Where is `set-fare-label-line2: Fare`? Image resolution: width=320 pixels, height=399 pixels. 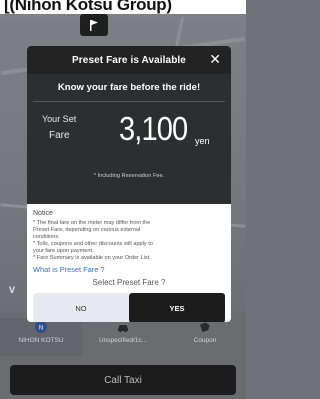
set-fare-label-line2: Fare is located at coordinates (59, 135).